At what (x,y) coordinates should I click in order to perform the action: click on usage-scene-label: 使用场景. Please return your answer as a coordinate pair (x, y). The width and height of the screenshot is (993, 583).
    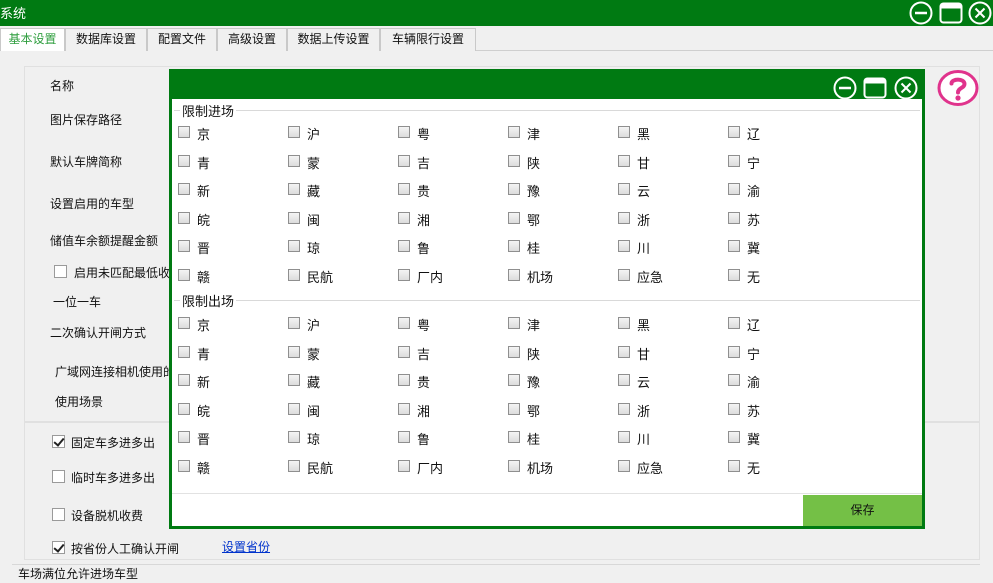
    Looking at the image, I should click on (79, 402).